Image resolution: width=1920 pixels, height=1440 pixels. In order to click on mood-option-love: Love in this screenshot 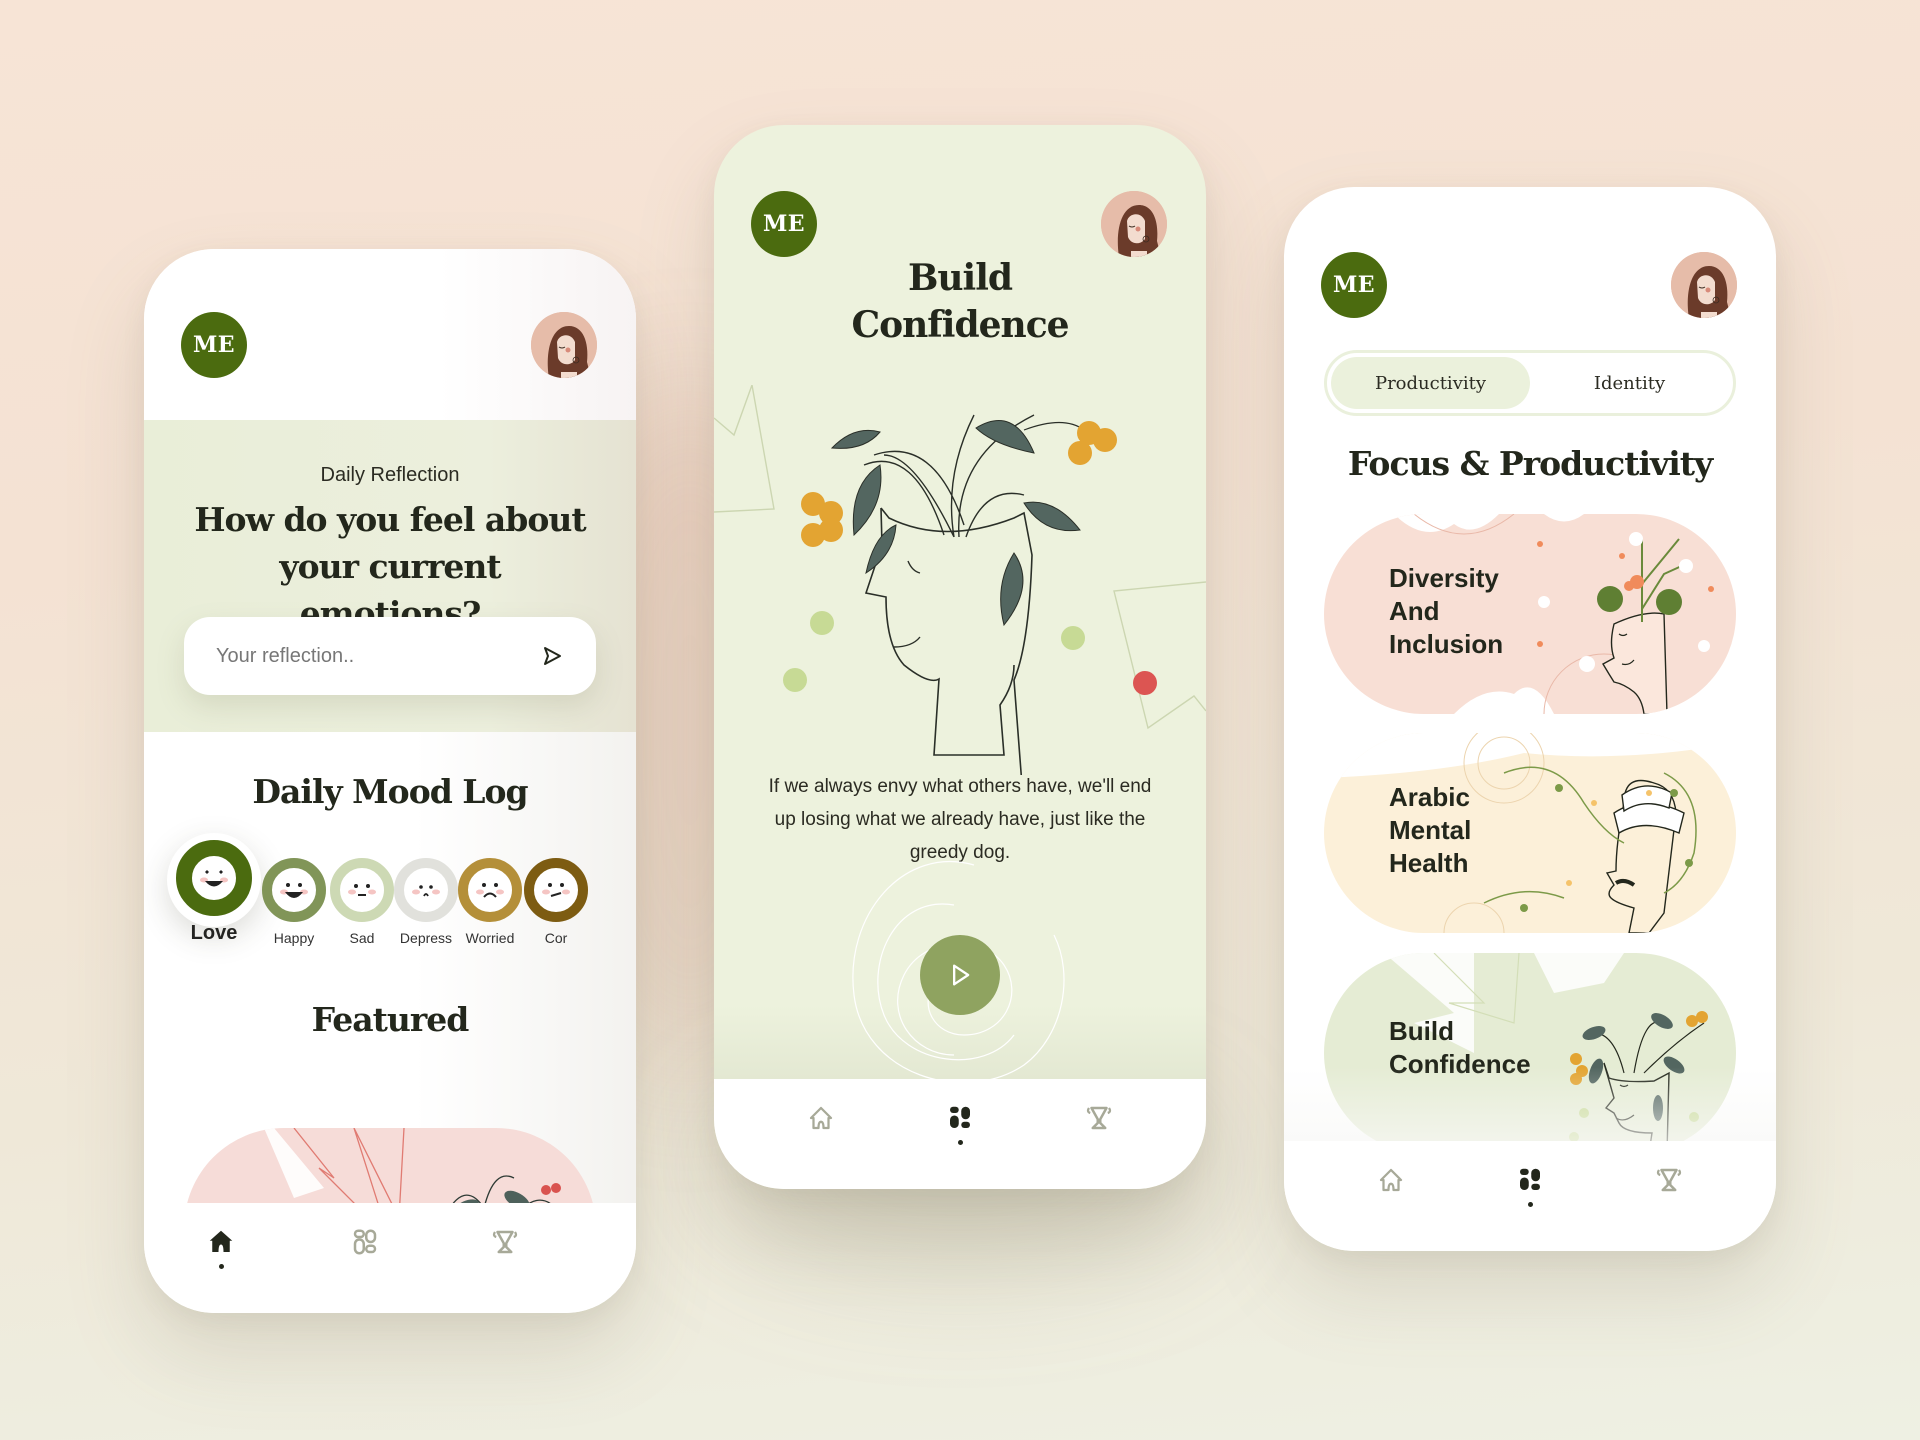, I will do `click(214, 889)`.